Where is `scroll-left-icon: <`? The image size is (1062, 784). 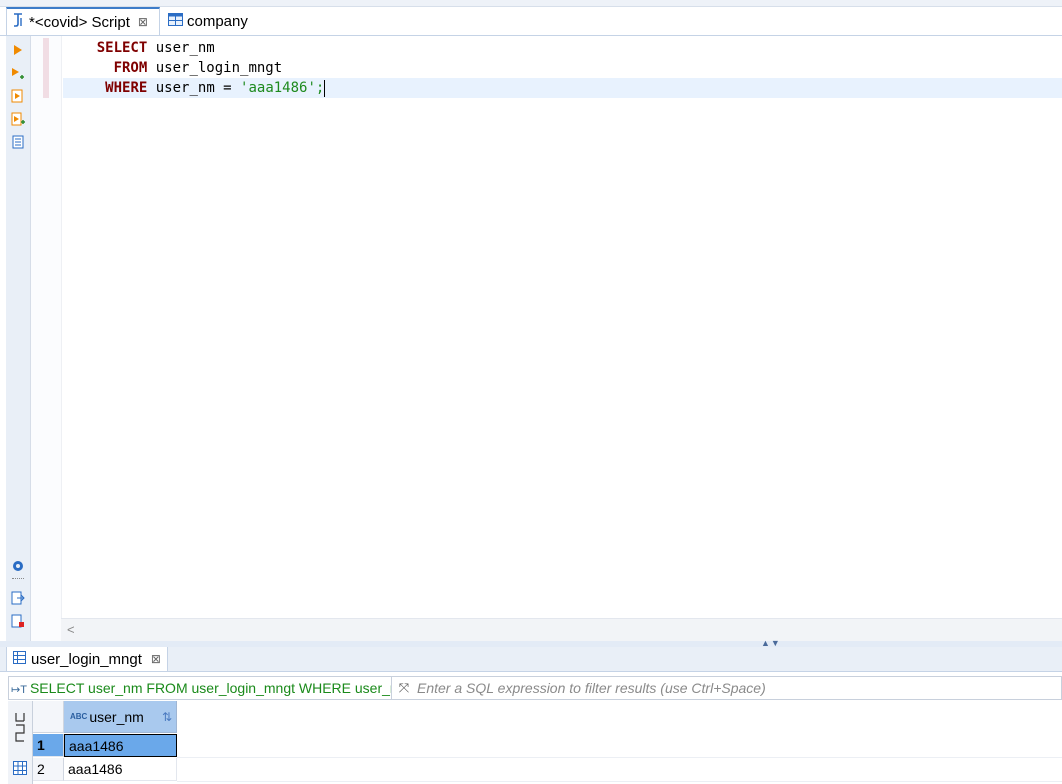
scroll-left-icon: < is located at coordinates (71, 629).